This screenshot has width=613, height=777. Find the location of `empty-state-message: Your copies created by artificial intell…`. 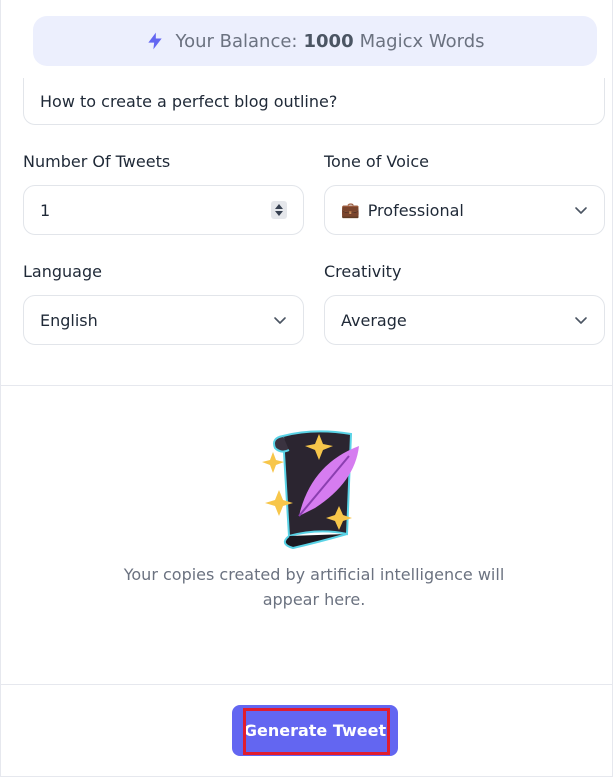

empty-state-message: Your copies created by artificial intell… is located at coordinates (314, 587).